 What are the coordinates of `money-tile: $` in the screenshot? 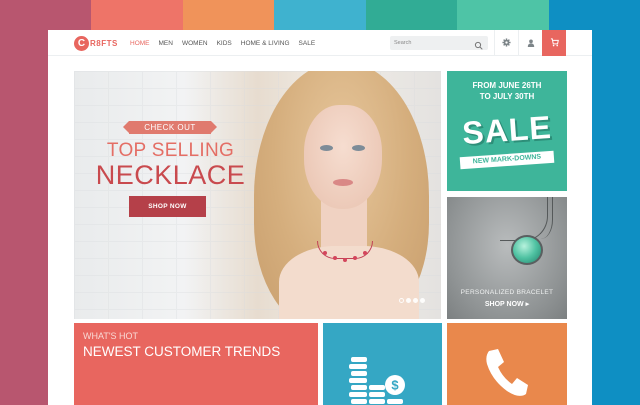 It's located at (382, 364).